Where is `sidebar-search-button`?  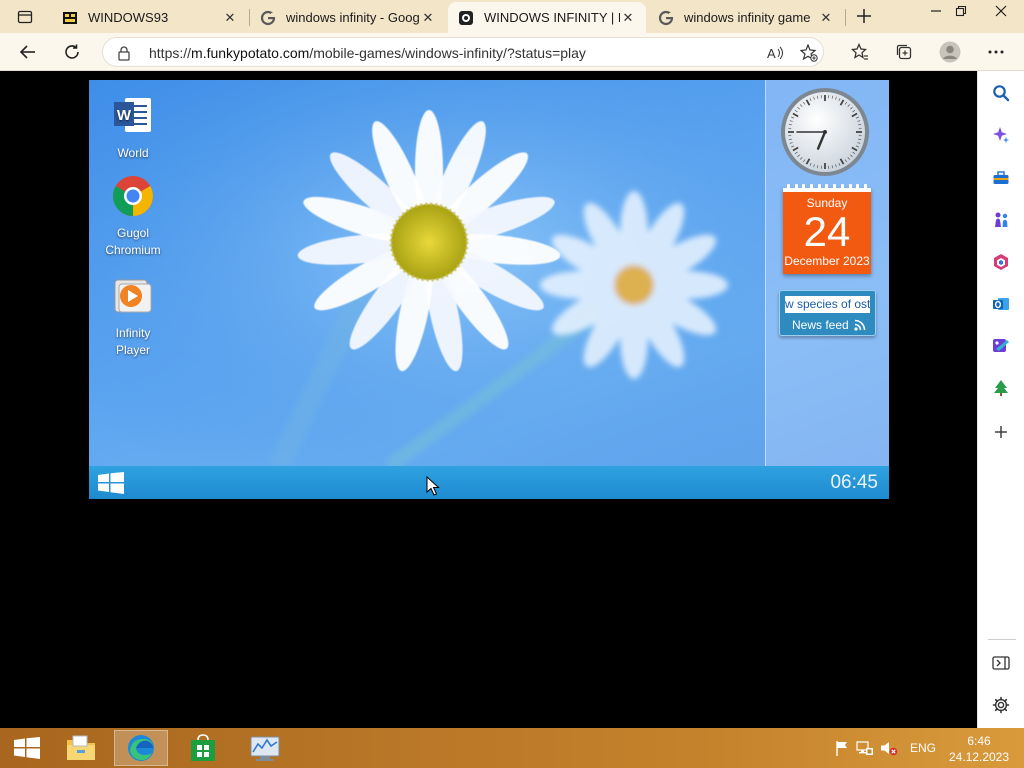 sidebar-search-button is located at coordinates (1001, 93).